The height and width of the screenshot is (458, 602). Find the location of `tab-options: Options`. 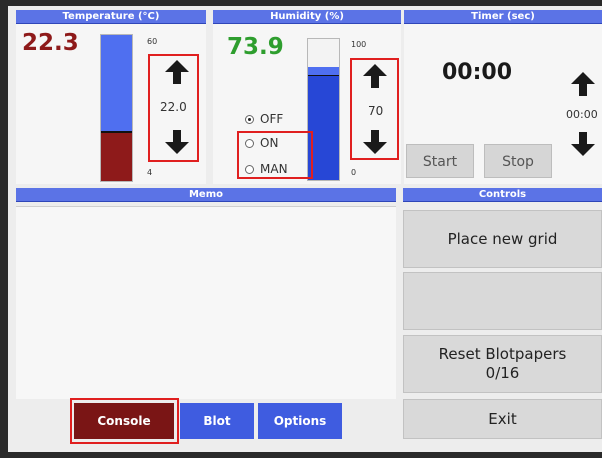

tab-options: Options is located at coordinates (300, 421).